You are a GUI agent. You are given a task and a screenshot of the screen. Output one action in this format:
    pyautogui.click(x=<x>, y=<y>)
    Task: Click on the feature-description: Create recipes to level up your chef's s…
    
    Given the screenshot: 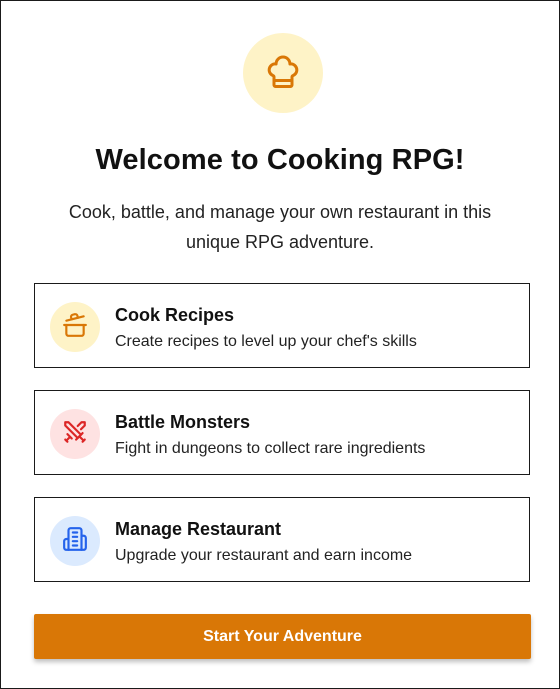 What is the action you would take?
    pyautogui.click(x=266, y=341)
    